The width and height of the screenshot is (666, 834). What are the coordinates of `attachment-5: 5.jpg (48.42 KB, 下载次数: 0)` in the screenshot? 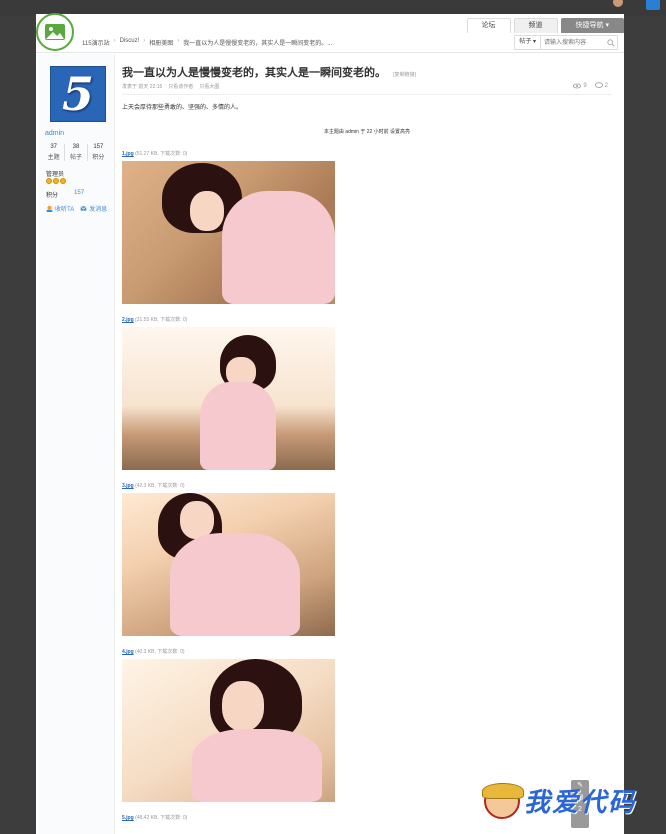 It's located at (154, 817).